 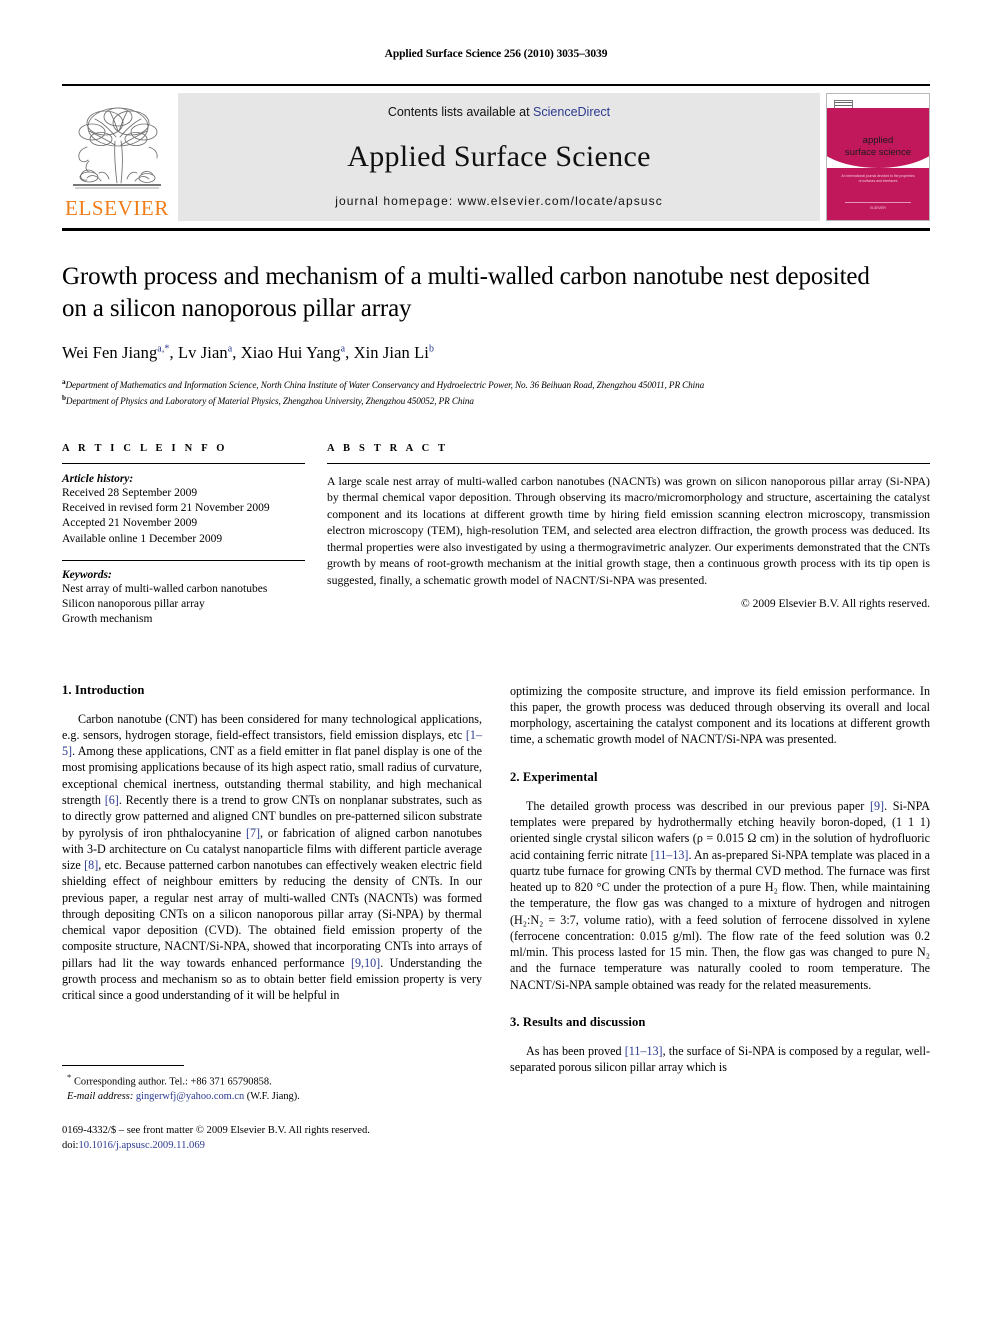 I want to click on email-owner: (W.F. Jiang)., so click(x=273, y=1097).